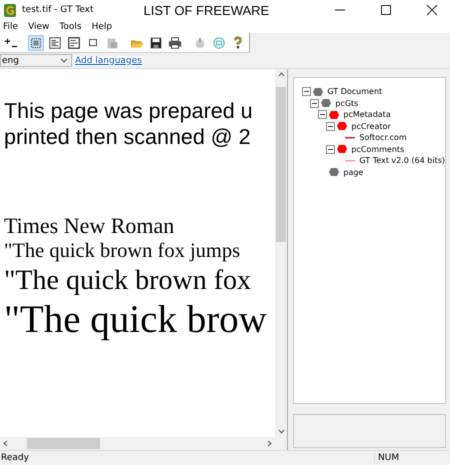 The width and height of the screenshot is (450, 465). I want to click on paste-icon, so click(112, 43).